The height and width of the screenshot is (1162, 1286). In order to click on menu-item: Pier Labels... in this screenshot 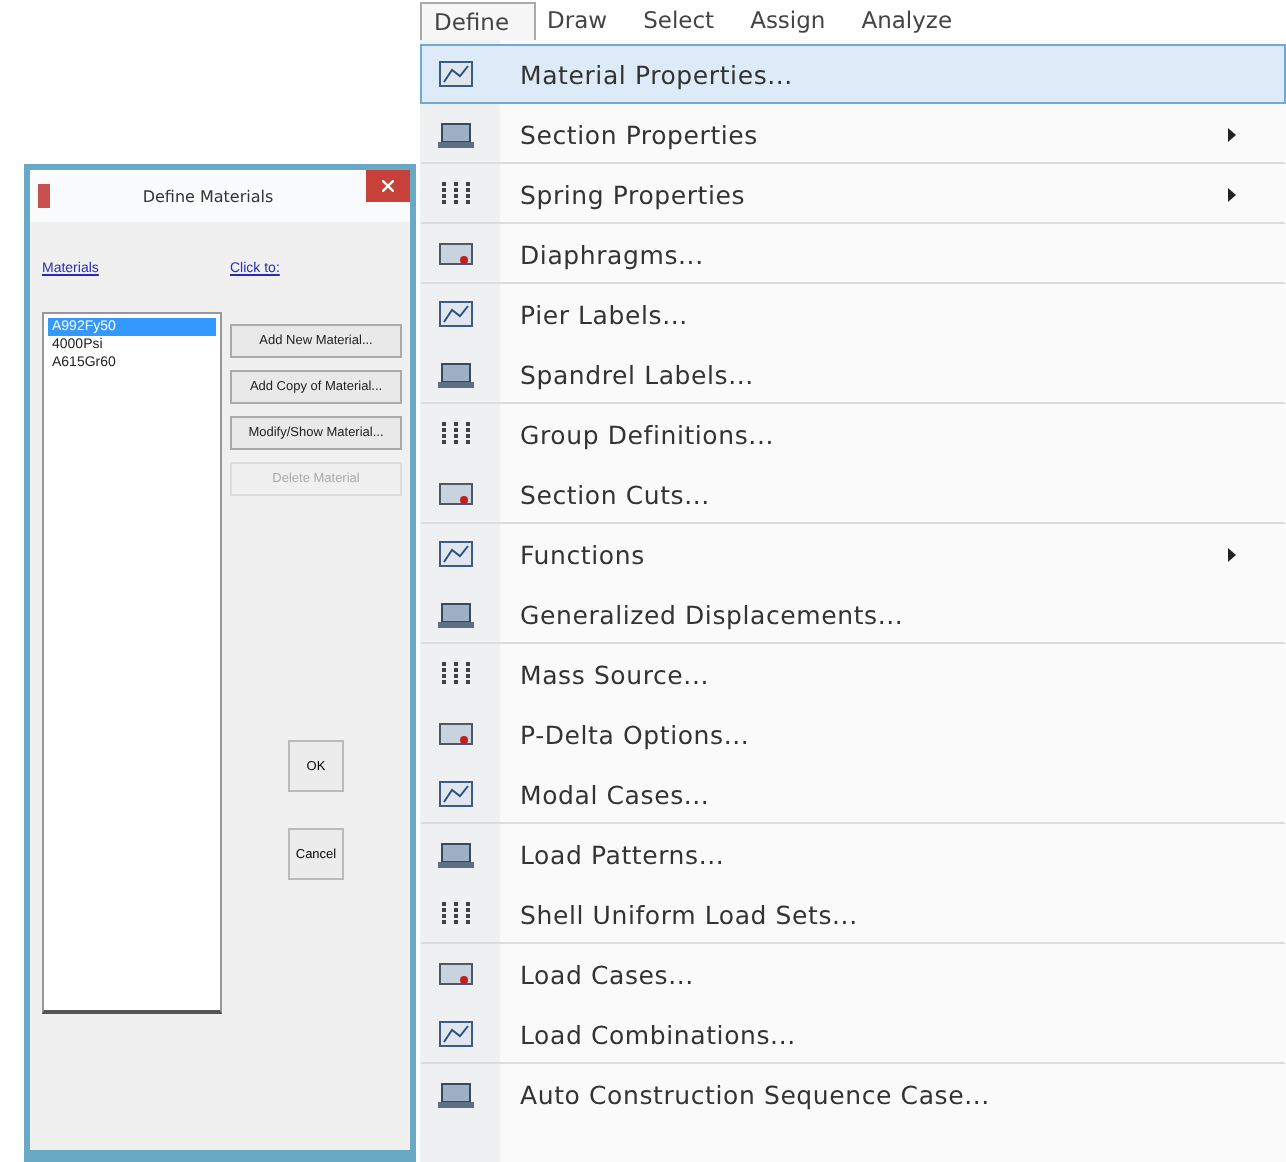, I will do `click(853, 314)`.